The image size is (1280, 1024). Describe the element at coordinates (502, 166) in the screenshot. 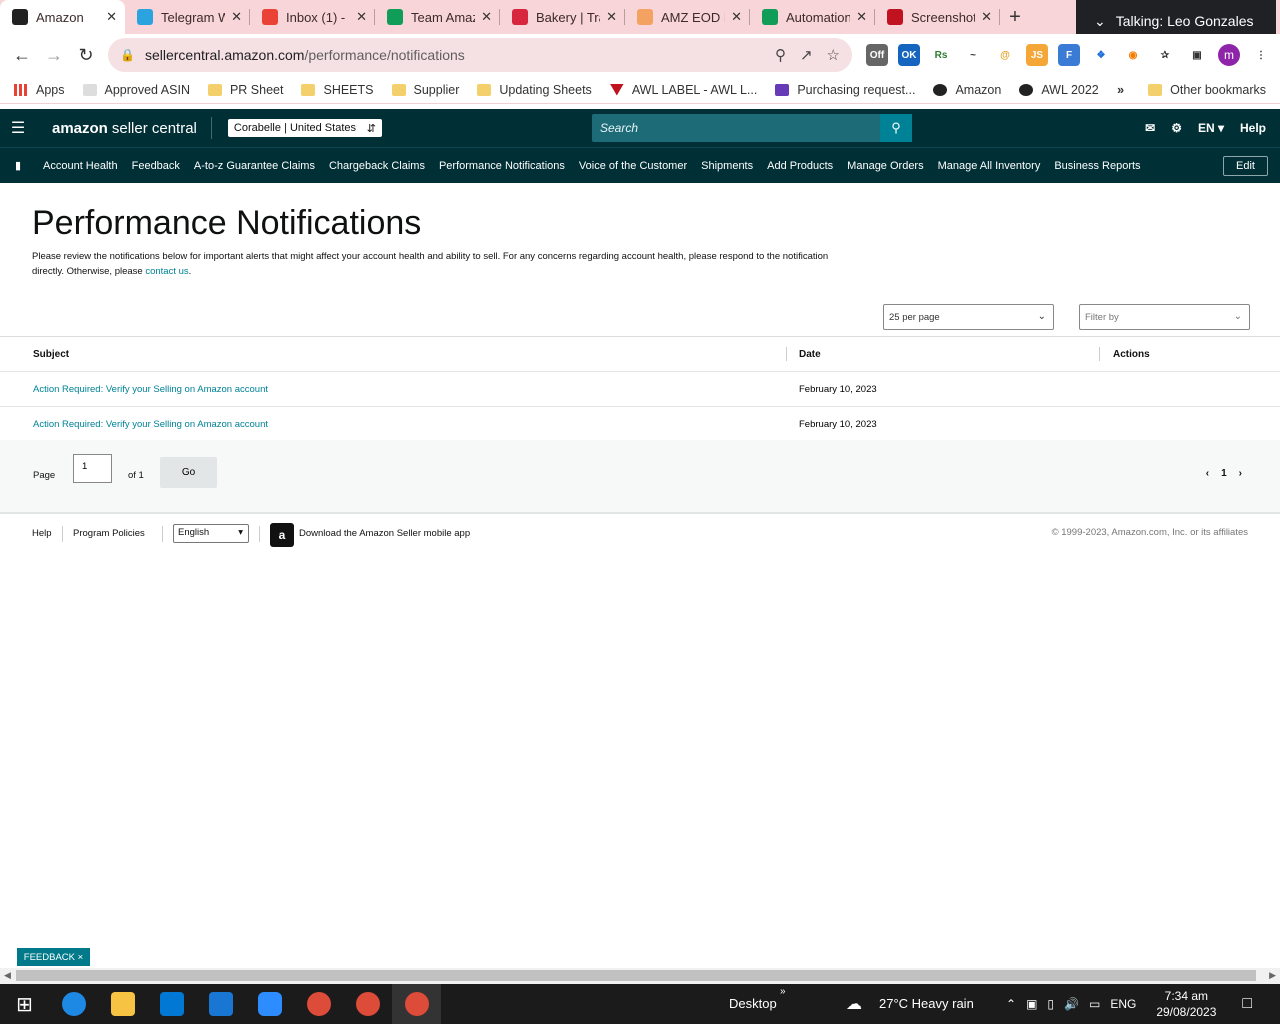

I see `nav-item-performance-notifications: Performance Notifications` at that location.